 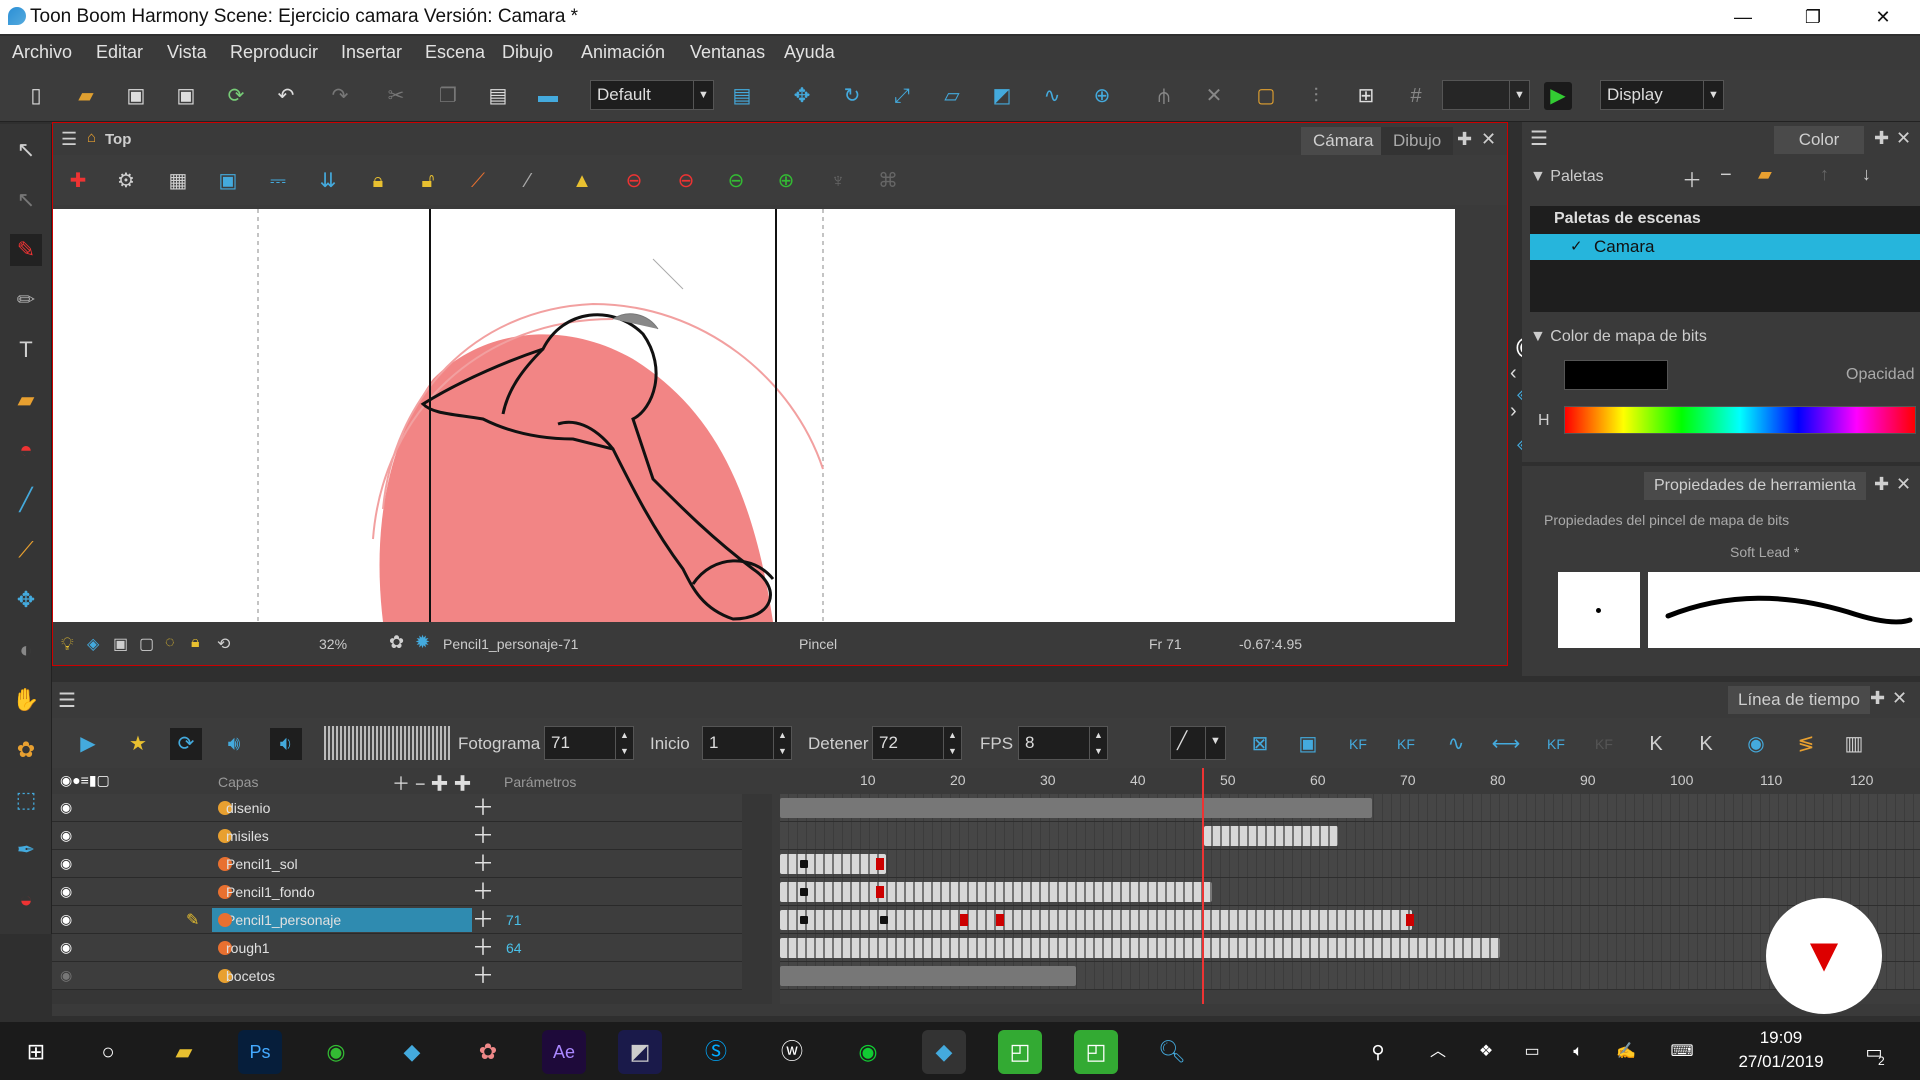 I want to click on skype-icon: Ⓢ, so click(x=716, y=1052).